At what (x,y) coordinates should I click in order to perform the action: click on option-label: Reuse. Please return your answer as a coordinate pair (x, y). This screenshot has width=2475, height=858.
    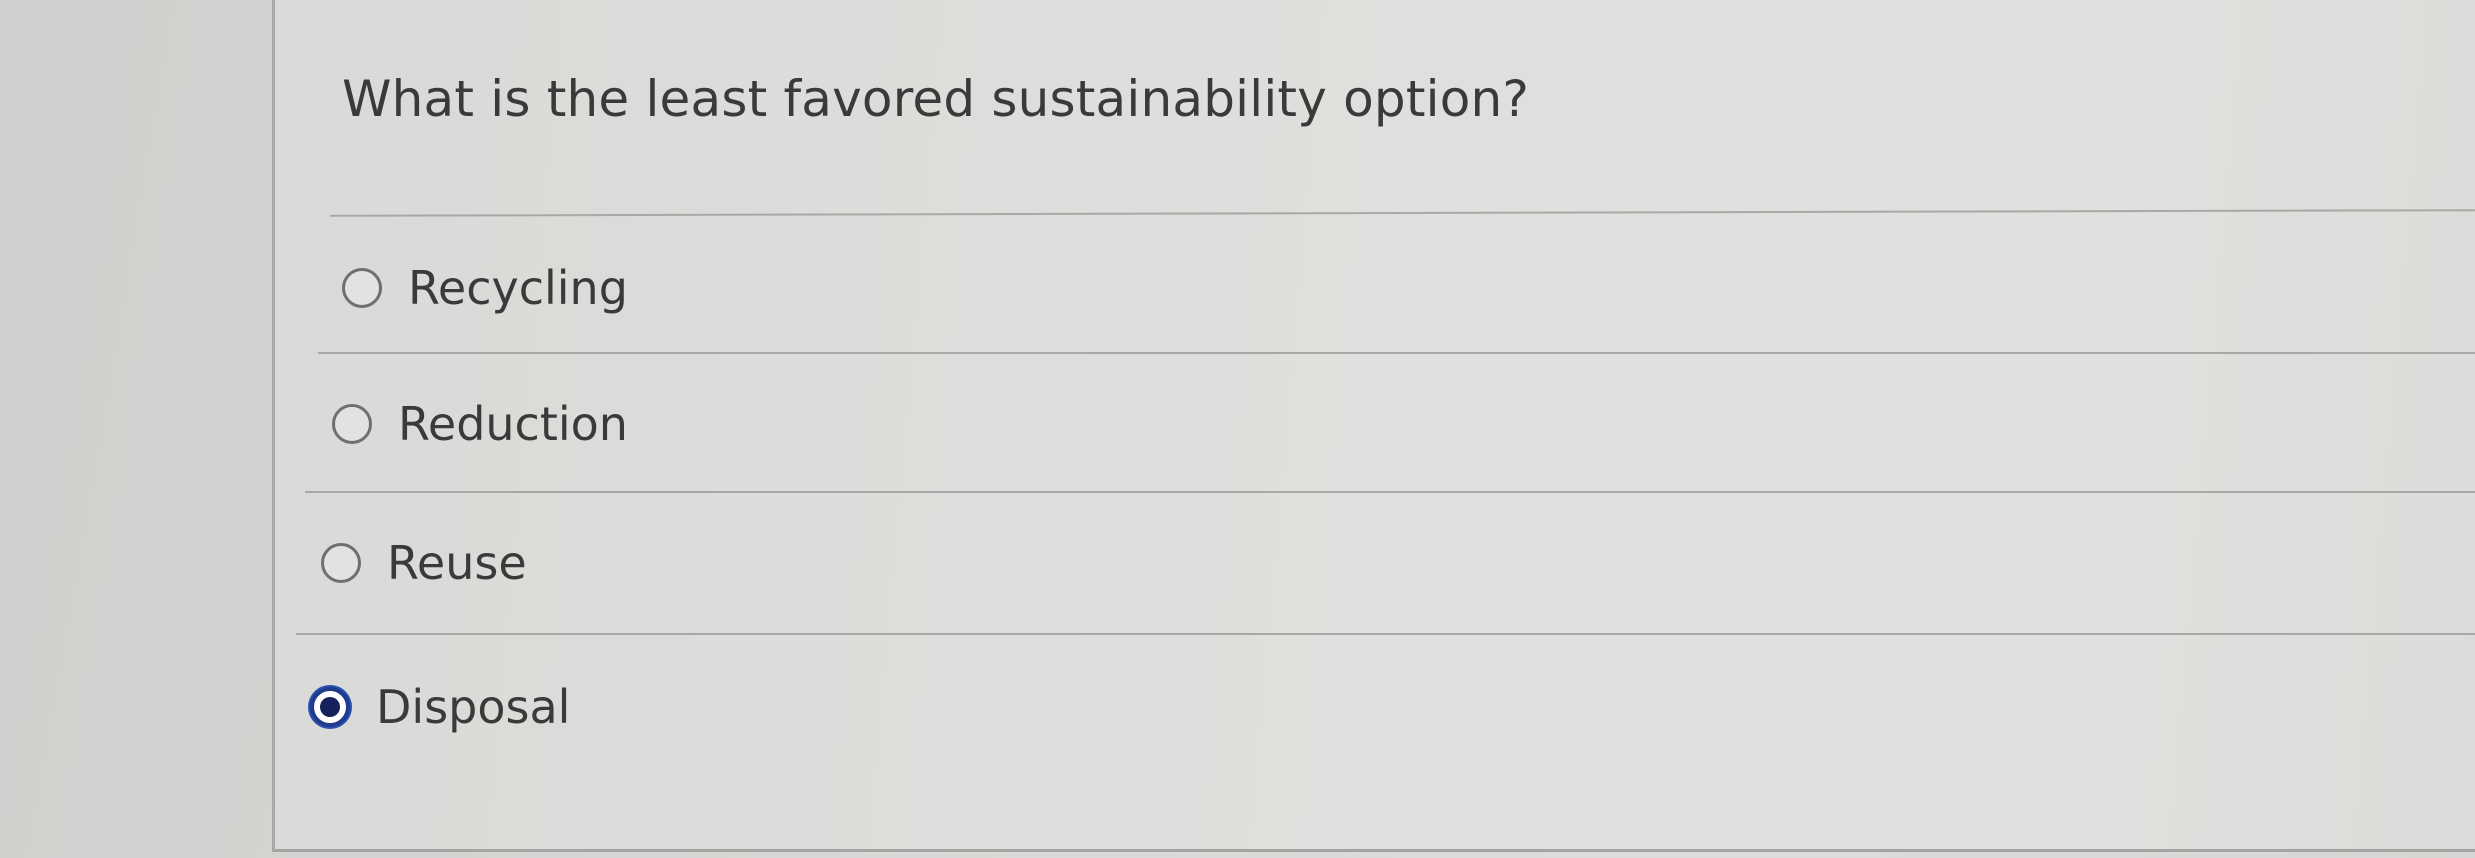
    Looking at the image, I should click on (457, 563).